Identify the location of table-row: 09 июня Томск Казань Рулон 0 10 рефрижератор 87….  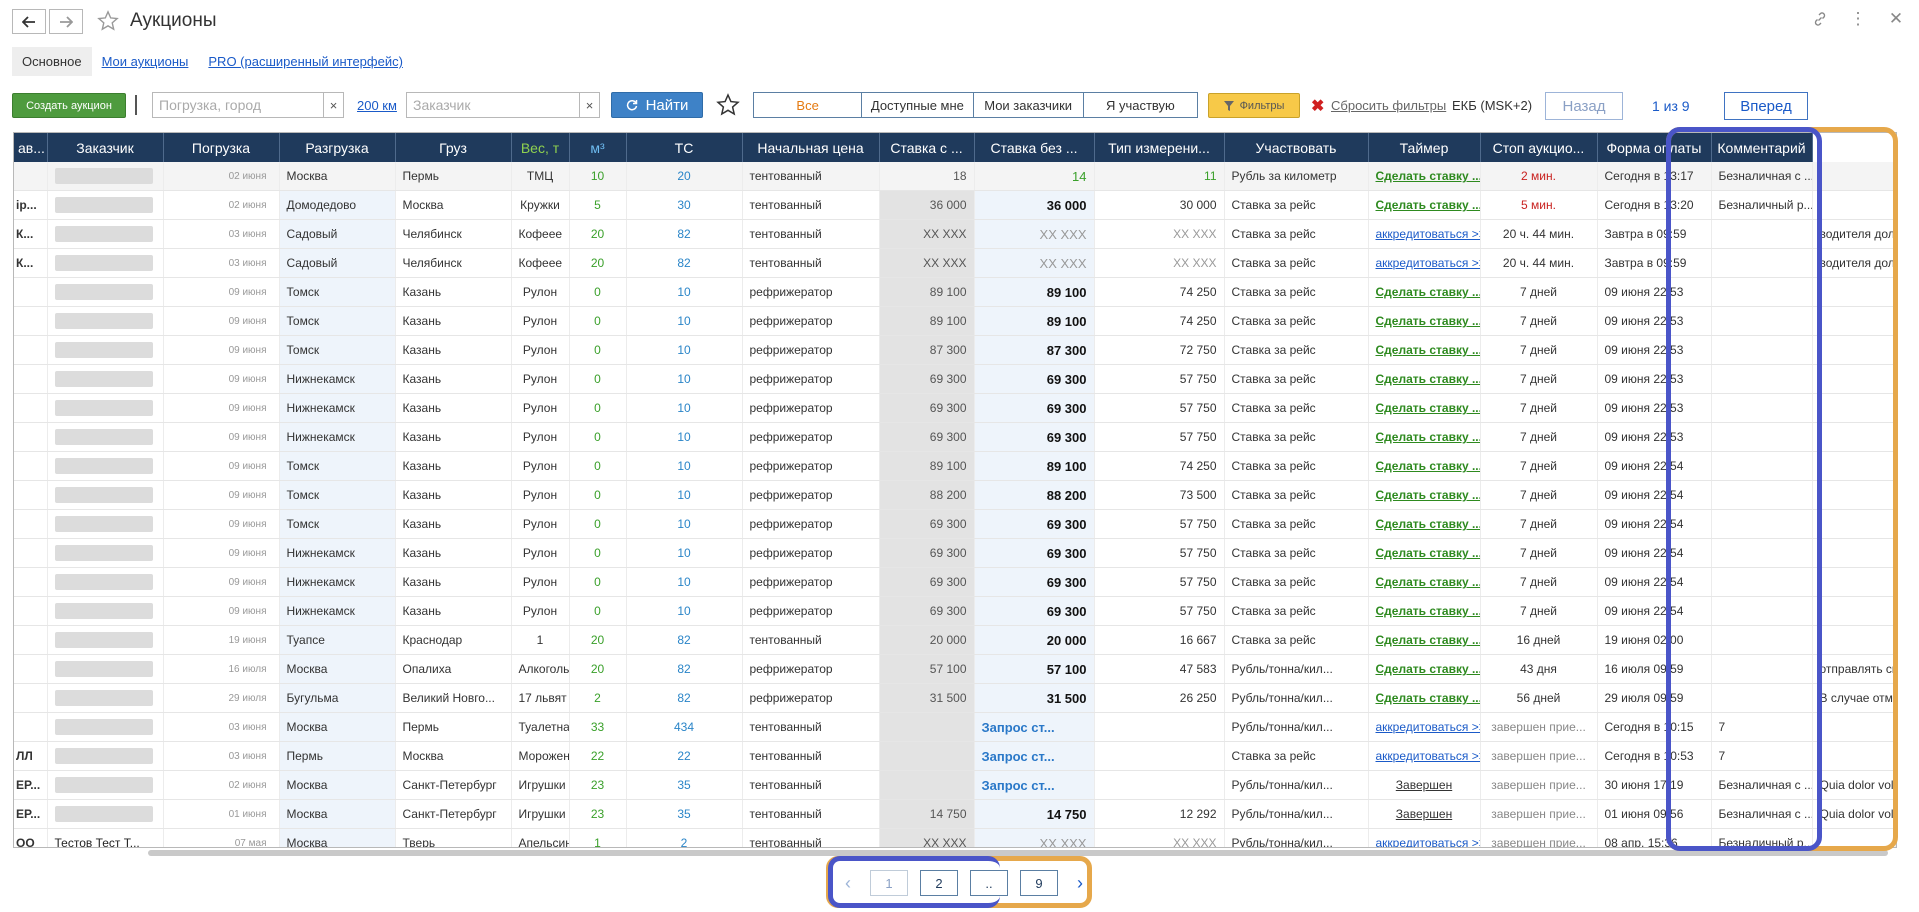
(955, 350).